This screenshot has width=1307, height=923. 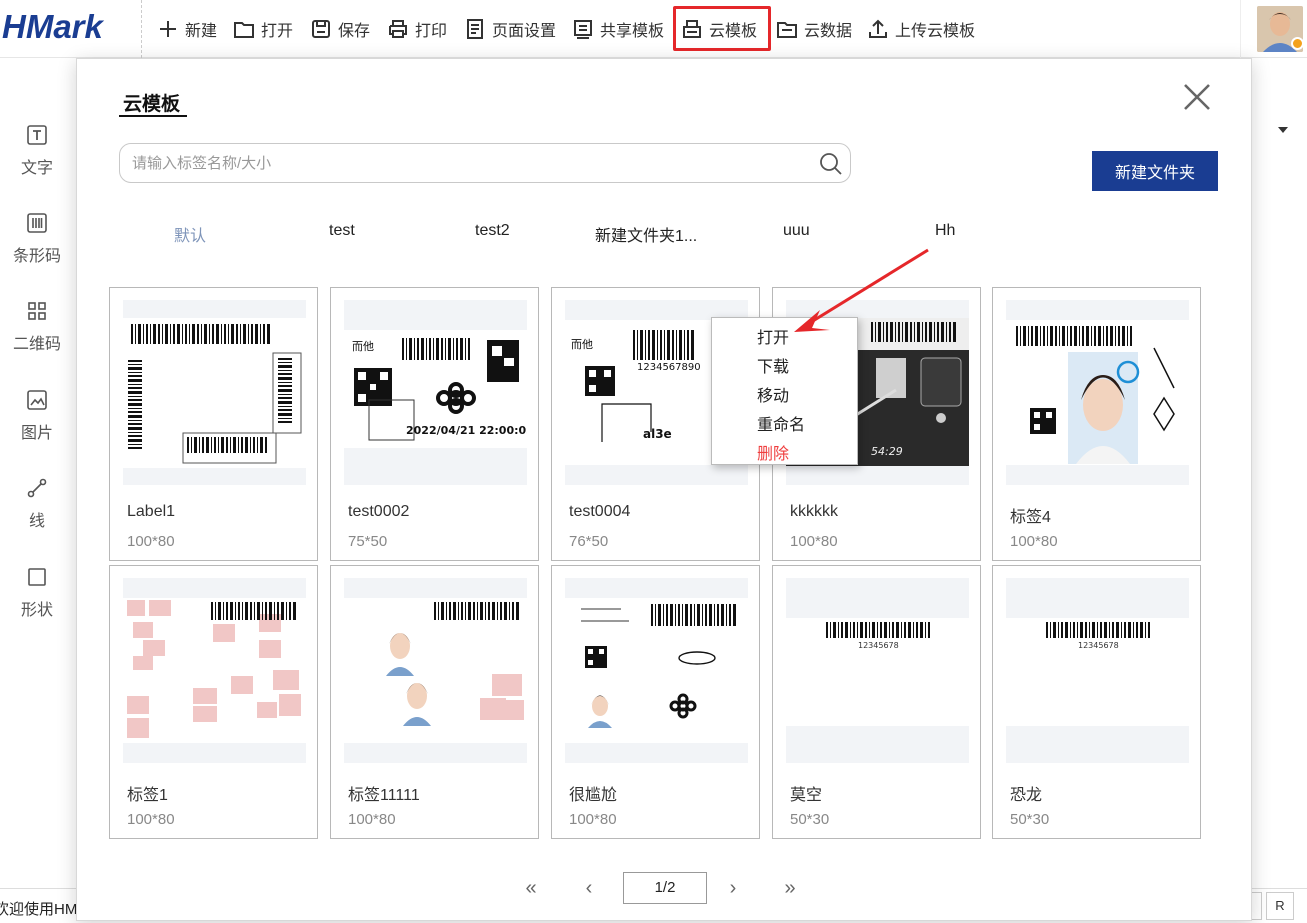 What do you see at coordinates (878, 28) in the screenshot?
I see `upload-icon` at bounding box center [878, 28].